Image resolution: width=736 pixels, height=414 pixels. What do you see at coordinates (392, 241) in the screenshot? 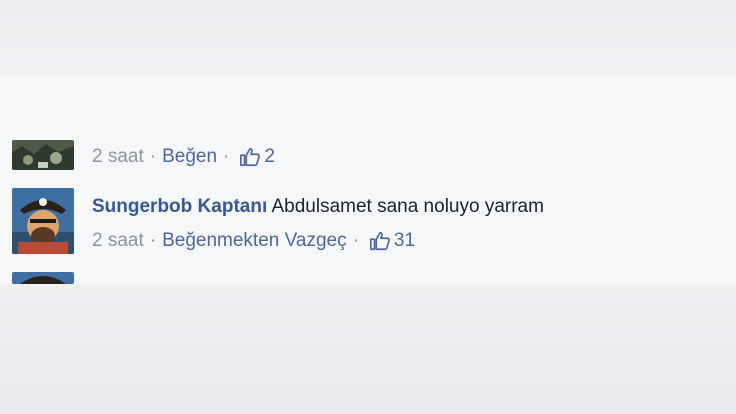
I see `like-count: 31` at bounding box center [392, 241].